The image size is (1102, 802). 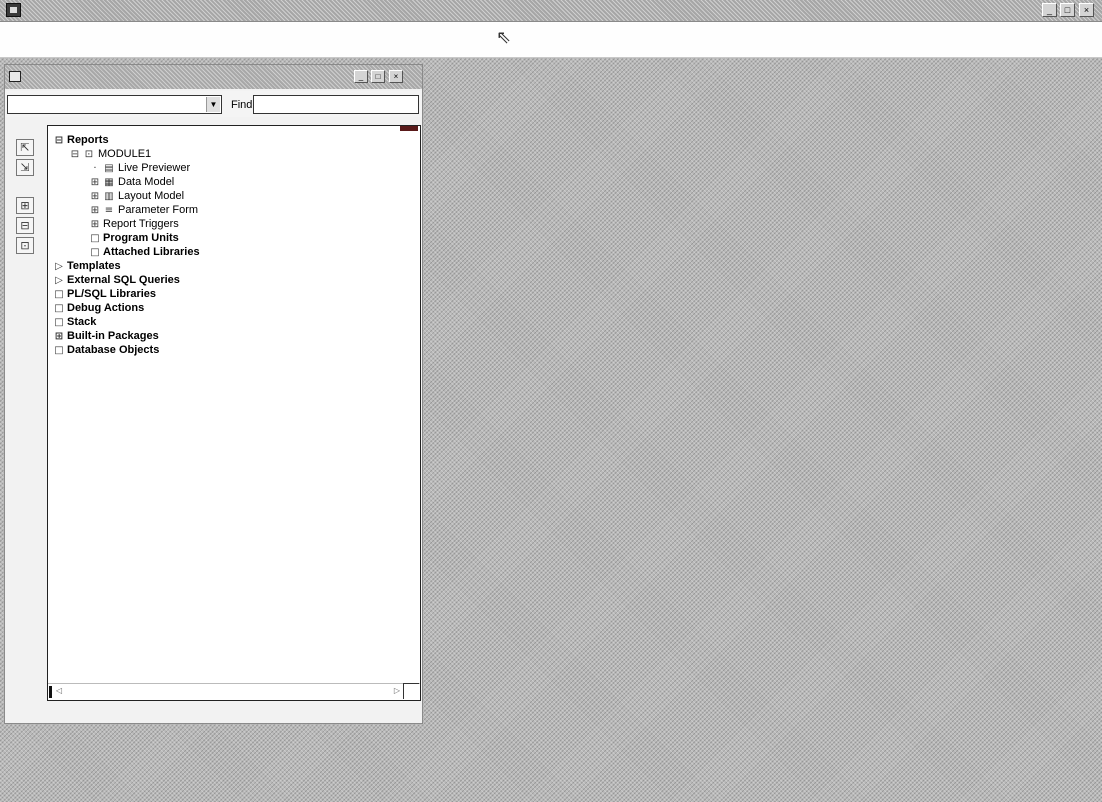 What do you see at coordinates (15, 76) in the screenshot?
I see `object-navigator-icon` at bounding box center [15, 76].